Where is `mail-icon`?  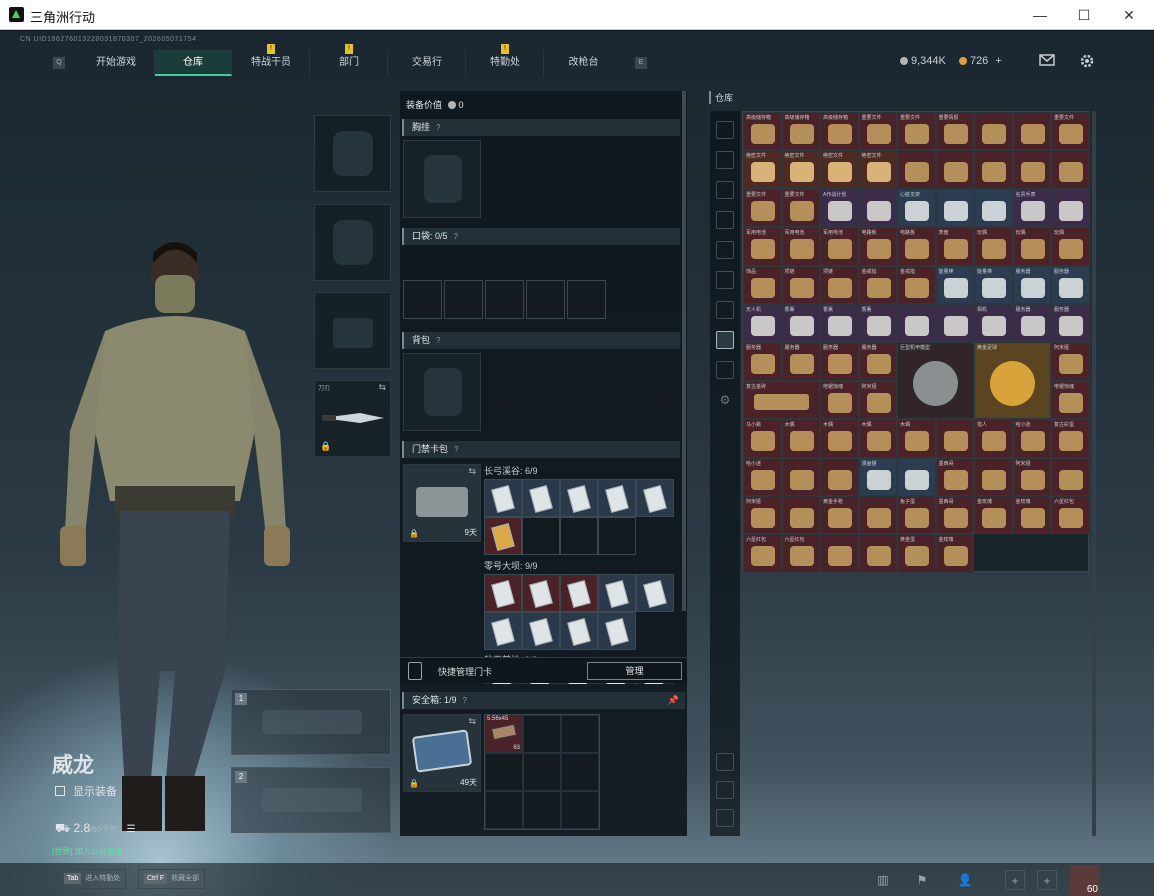
mail-icon is located at coordinates (1047, 61).